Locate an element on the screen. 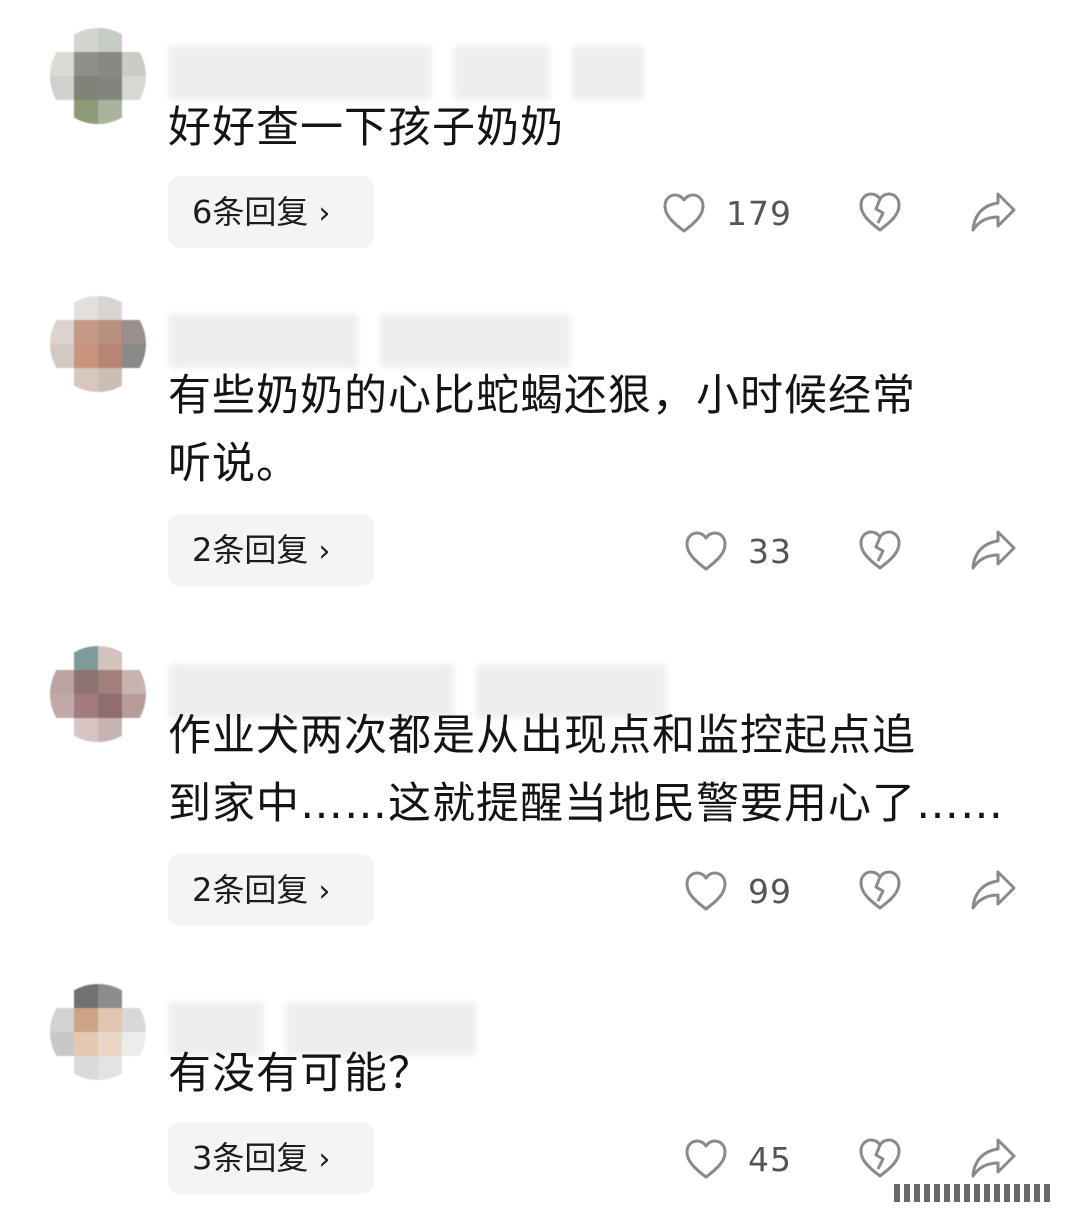 The image size is (1080, 1228). view-replies-button: 6条回复 › is located at coordinates (271, 212).